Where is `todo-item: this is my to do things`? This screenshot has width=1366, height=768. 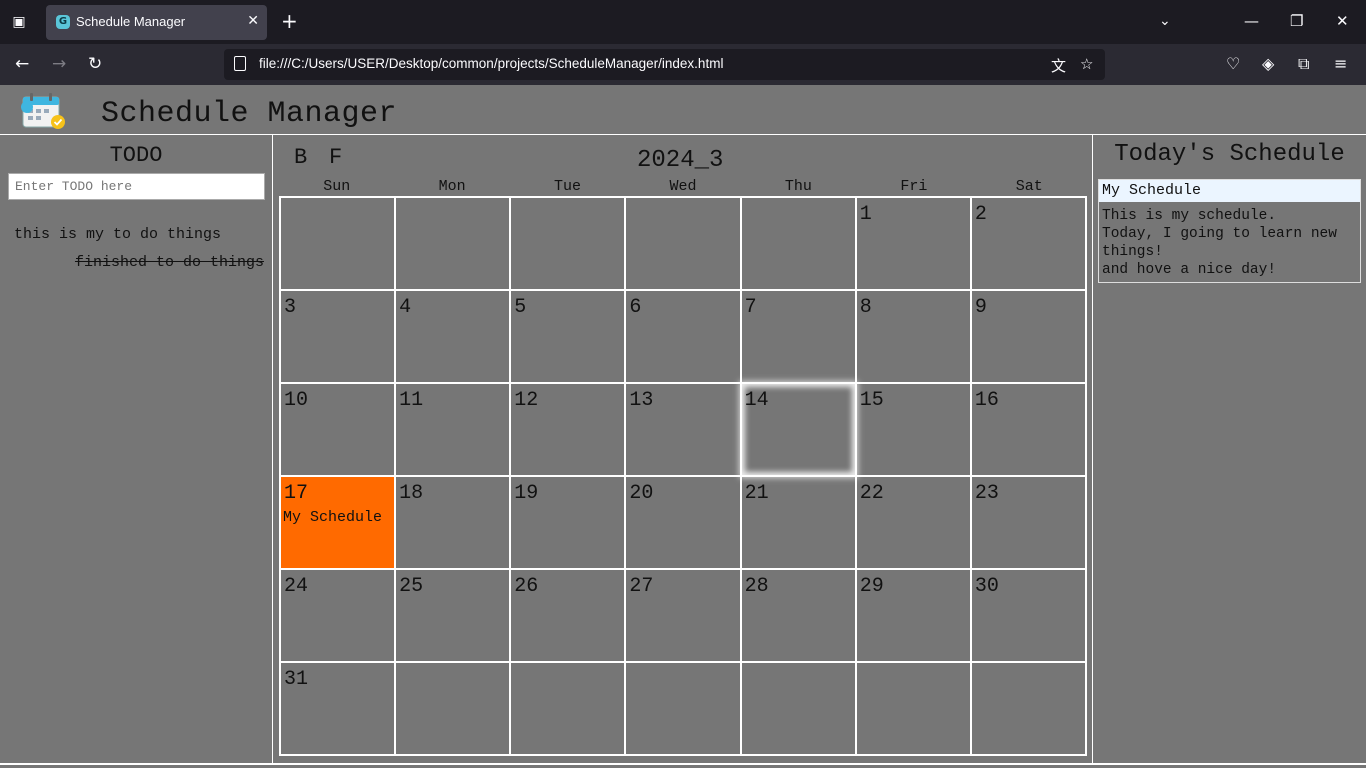 todo-item: this is my to do things is located at coordinates (139, 235).